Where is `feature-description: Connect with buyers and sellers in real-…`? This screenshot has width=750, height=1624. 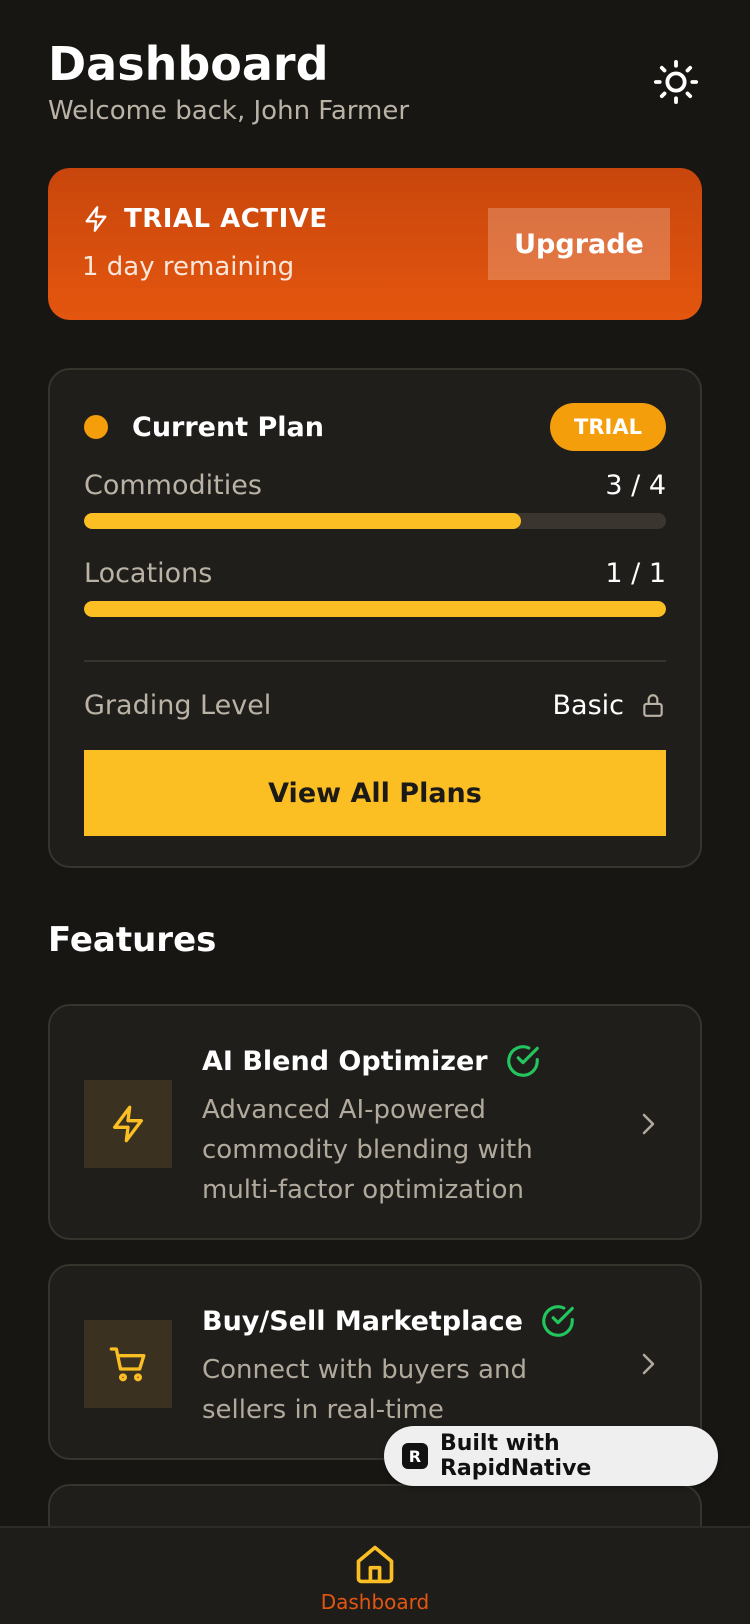
feature-description: Connect with buyers and sellers in real-… is located at coordinates (364, 1390).